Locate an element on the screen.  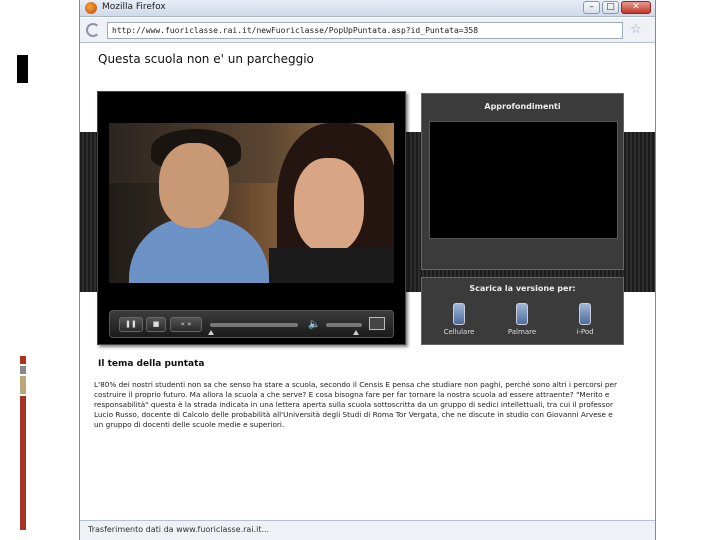
volume-handle is located at coordinates (356, 332).